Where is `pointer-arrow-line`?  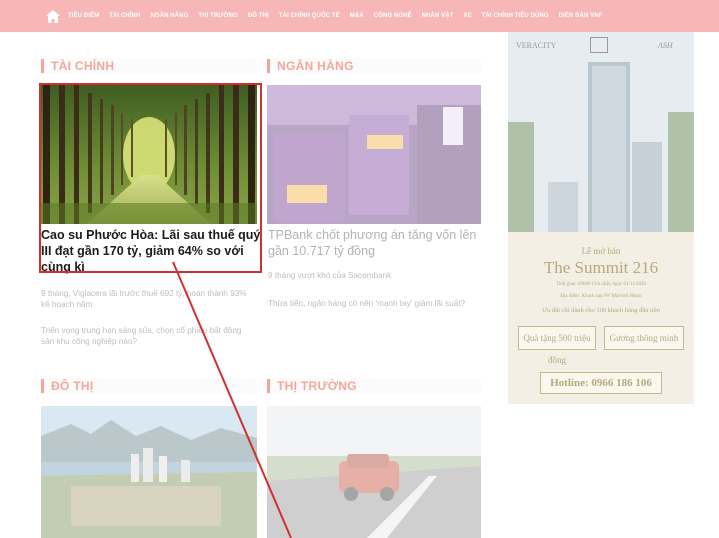 pointer-arrow-line is located at coordinates (232, 399).